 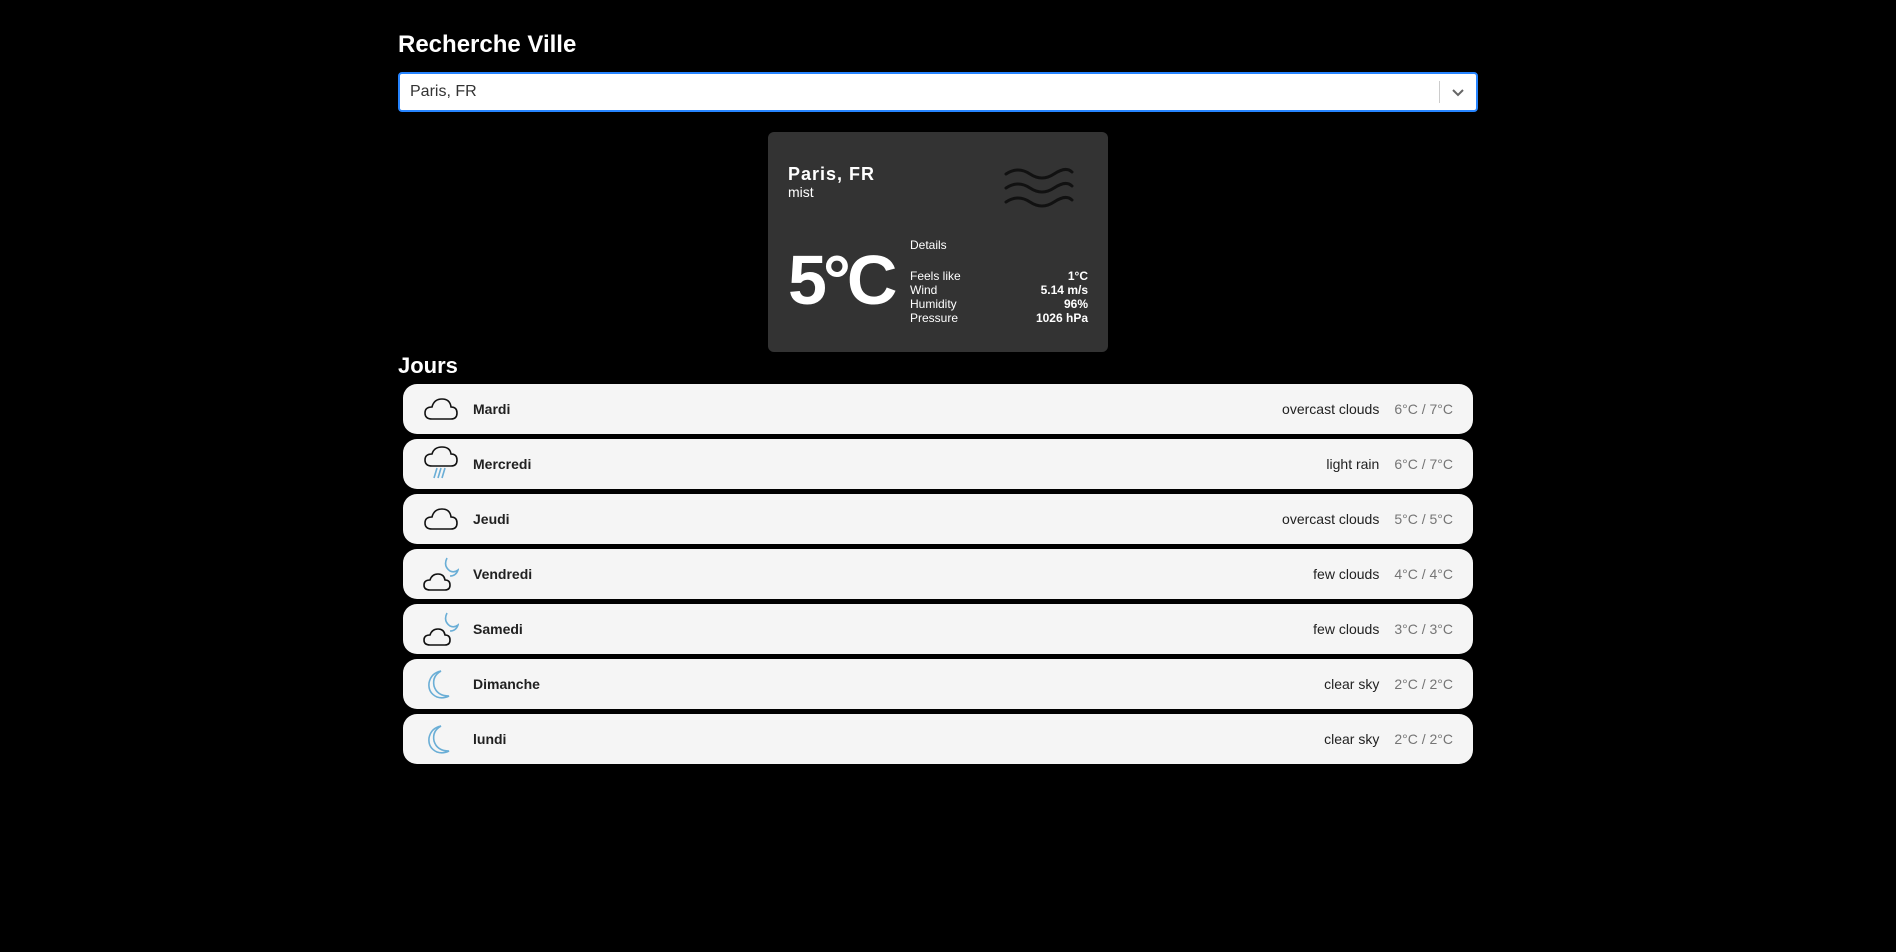 I want to click on detail-value: 5.14 m/s, so click(x=1064, y=290).